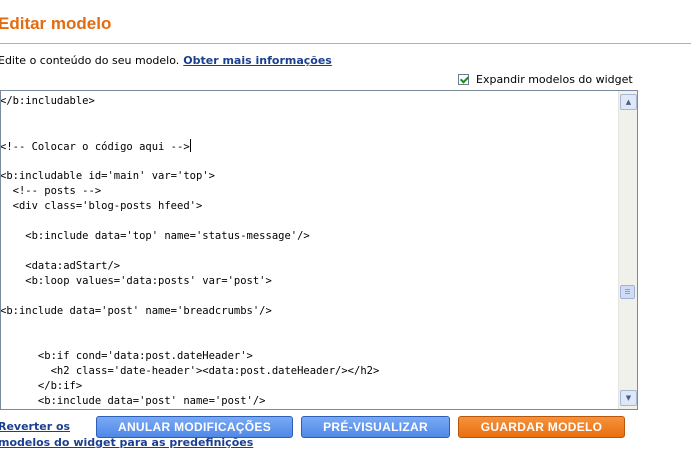 The image size is (691, 454). What do you see at coordinates (48, 101) in the screenshot?
I see `code-line: </b:includable>` at bounding box center [48, 101].